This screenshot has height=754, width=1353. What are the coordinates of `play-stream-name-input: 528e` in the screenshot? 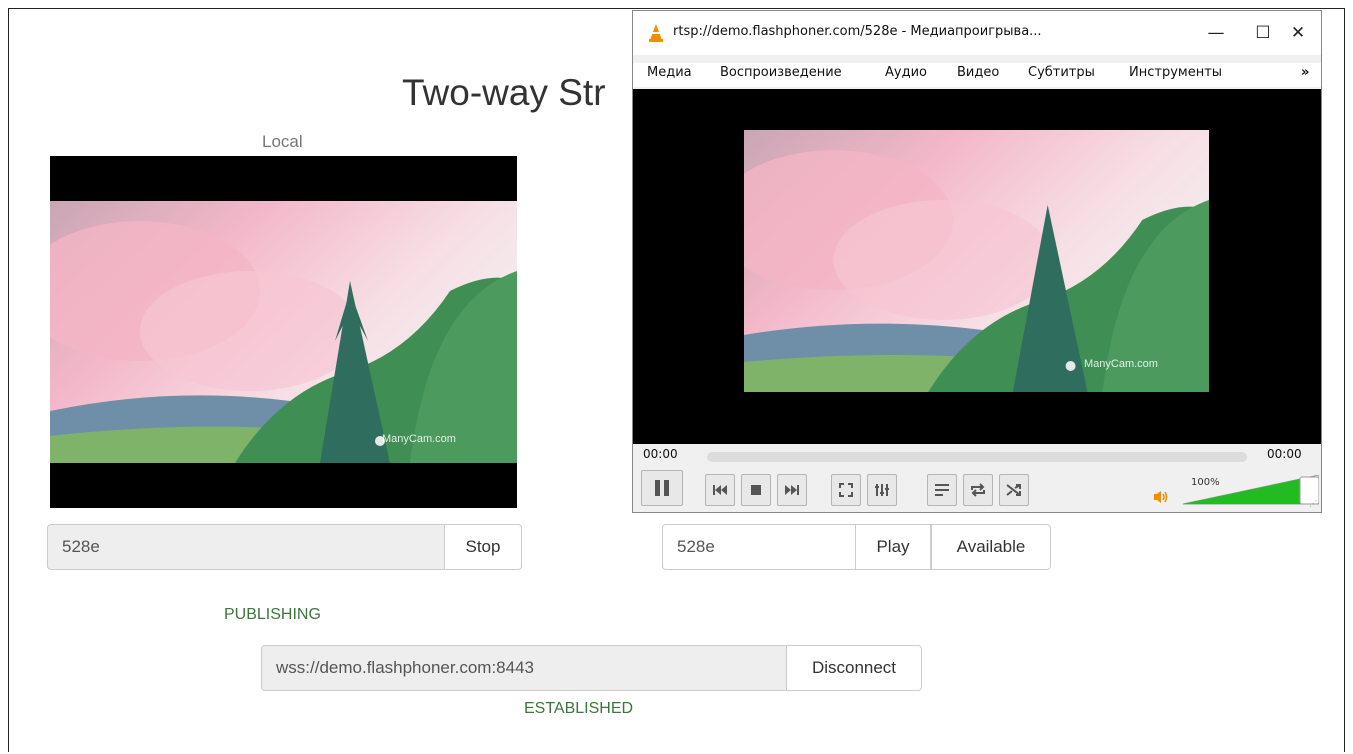 It's located at (759, 547).